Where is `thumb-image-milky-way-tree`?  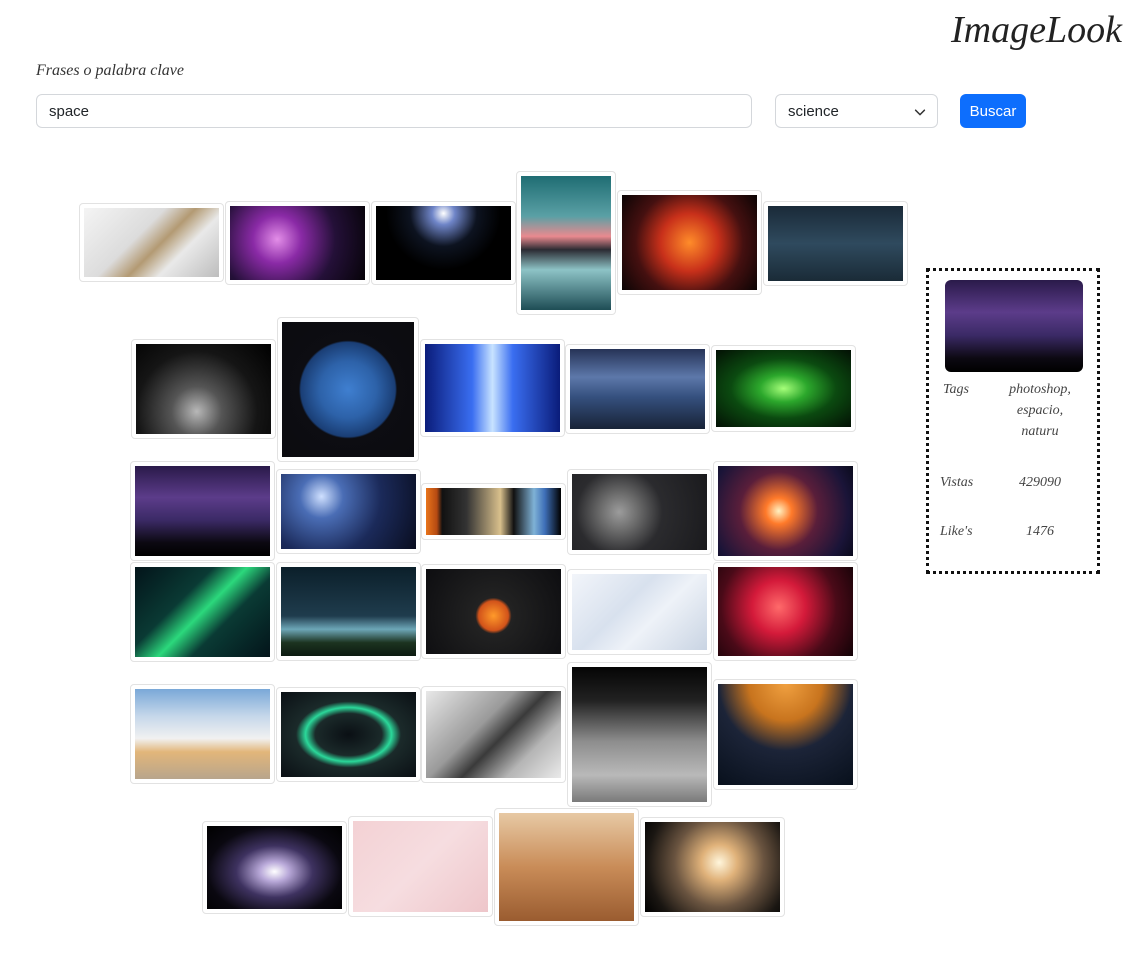
thumb-image-milky-way-tree is located at coordinates (202, 511).